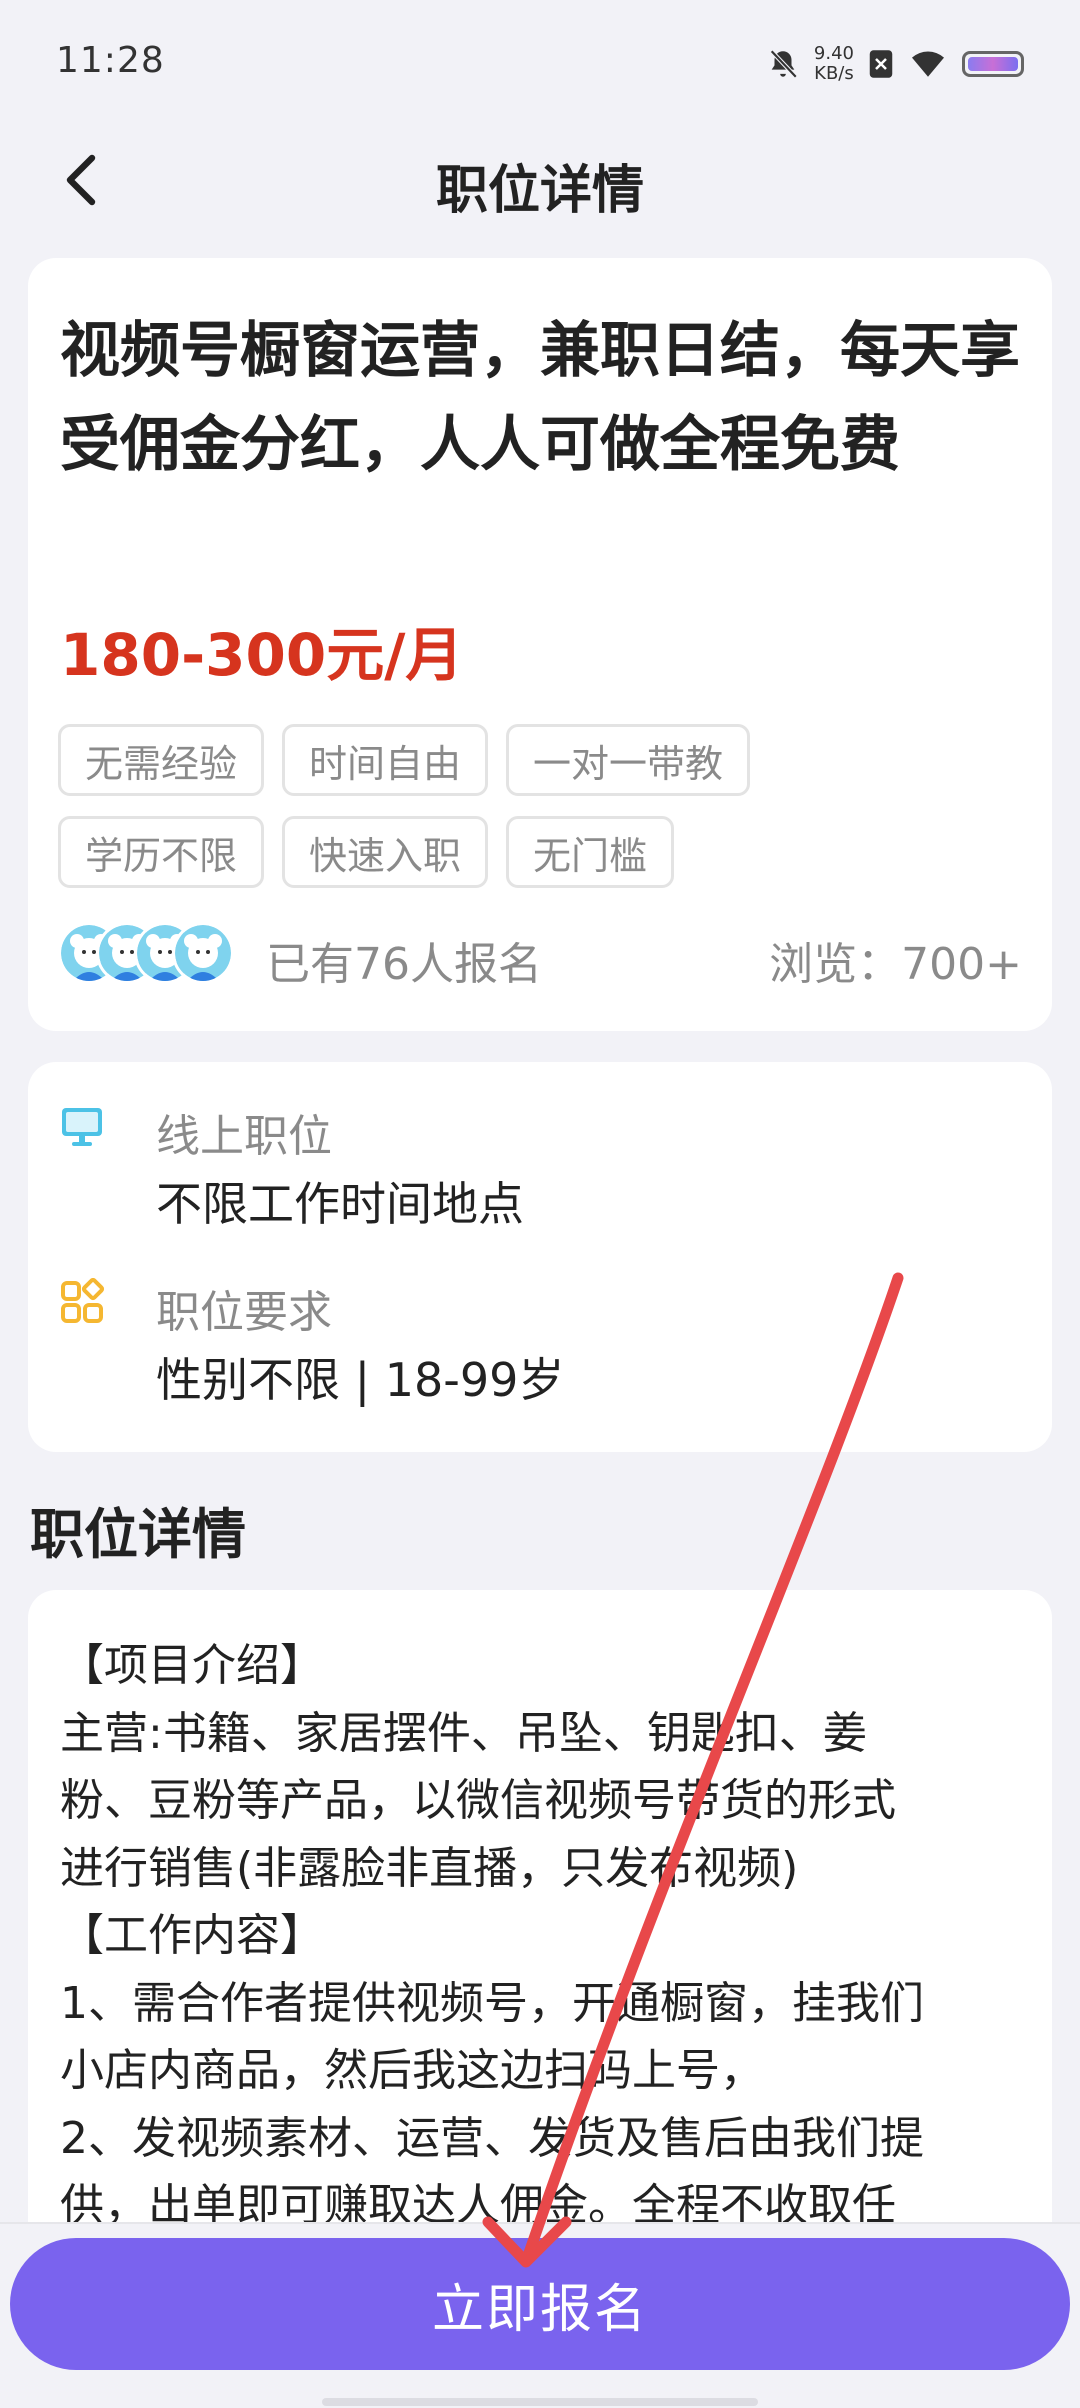 The image size is (1080, 2408). What do you see at coordinates (262, 655) in the screenshot?
I see `salary: 180-300元/月` at bounding box center [262, 655].